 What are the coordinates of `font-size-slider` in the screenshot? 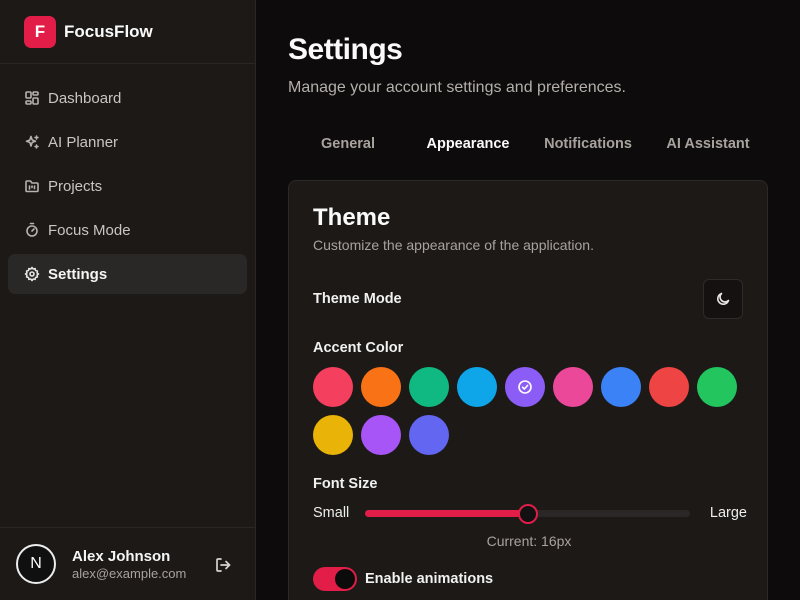 It's located at (527, 514).